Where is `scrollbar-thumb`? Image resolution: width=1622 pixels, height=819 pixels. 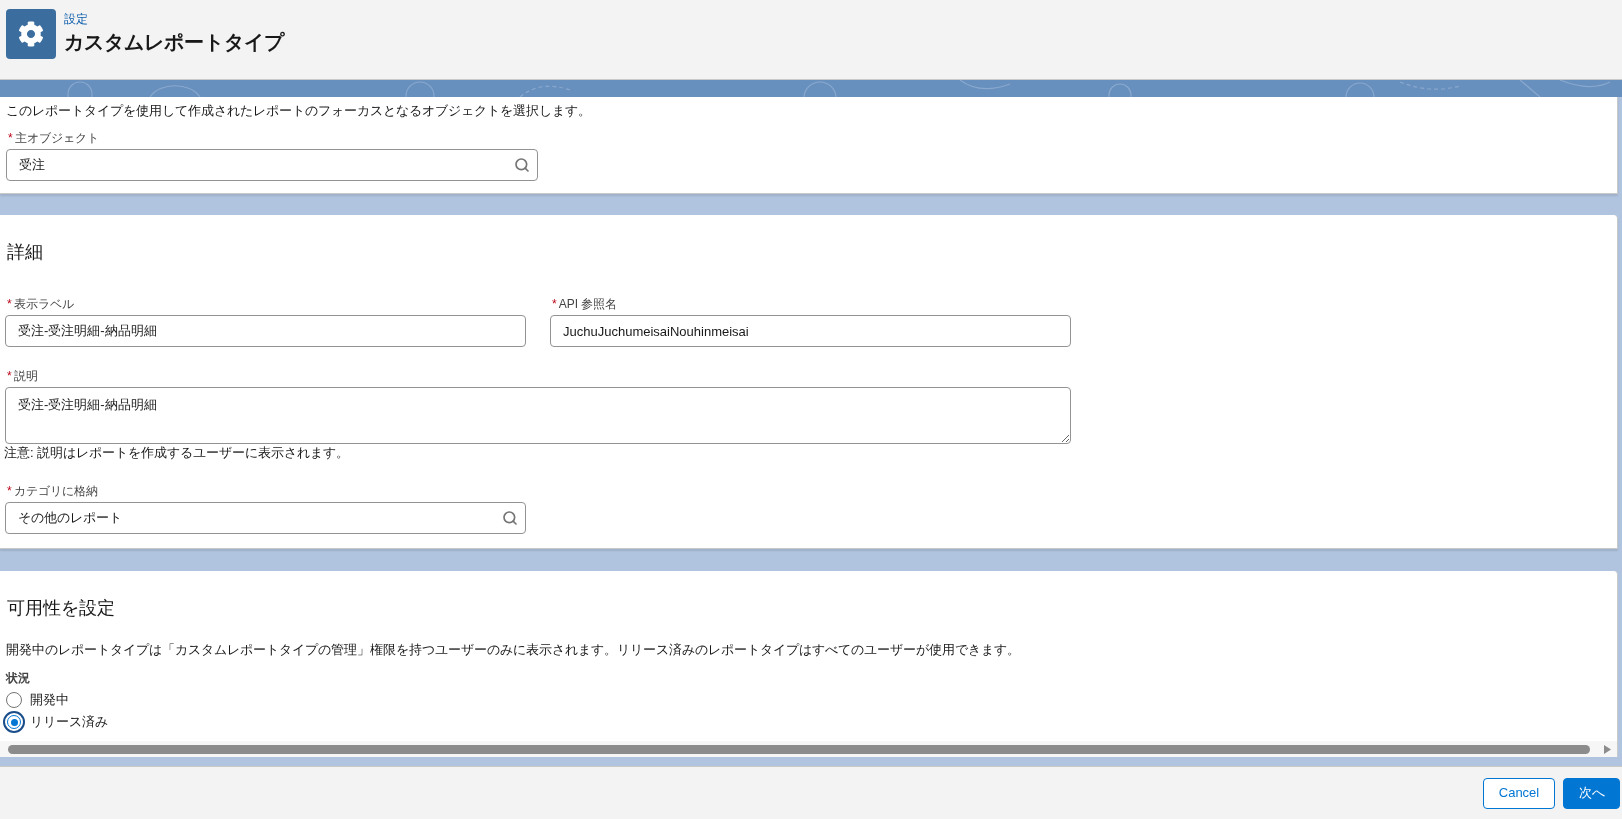
scrollbar-thumb is located at coordinates (799, 749).